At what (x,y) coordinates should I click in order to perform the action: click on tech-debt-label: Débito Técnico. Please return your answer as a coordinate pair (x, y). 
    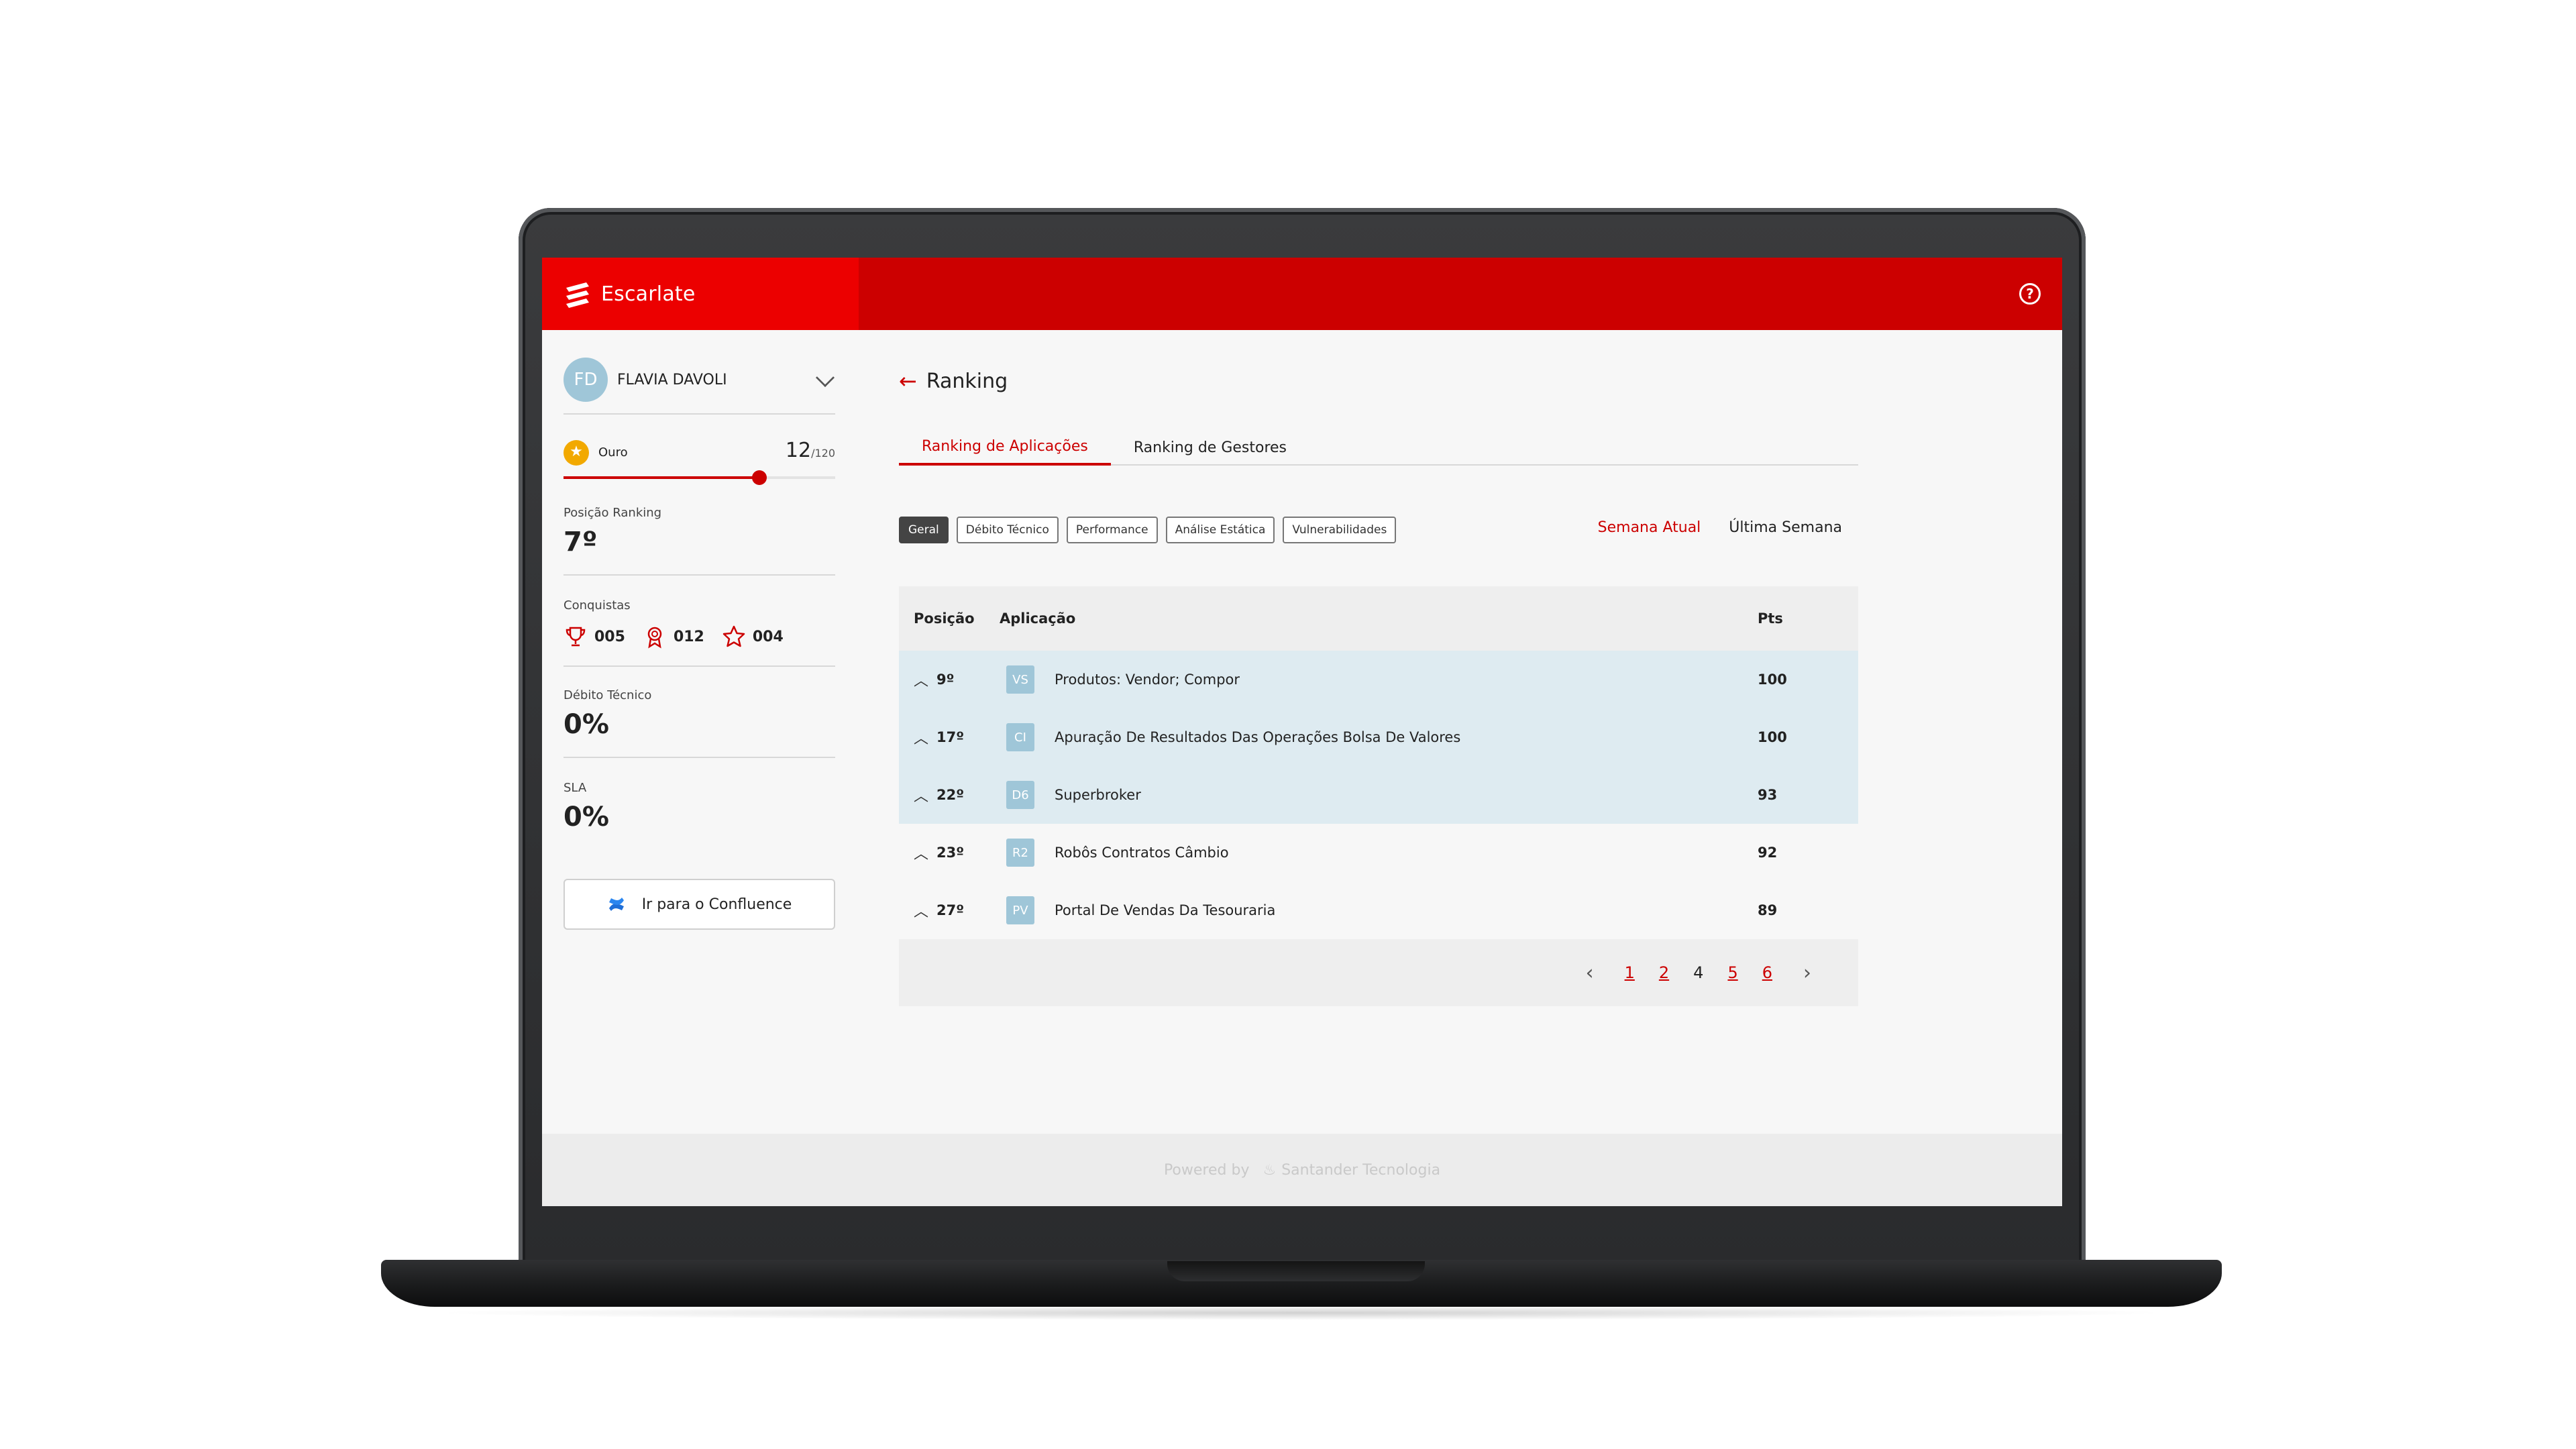
    Looking at the image, I should click on (608, 695).